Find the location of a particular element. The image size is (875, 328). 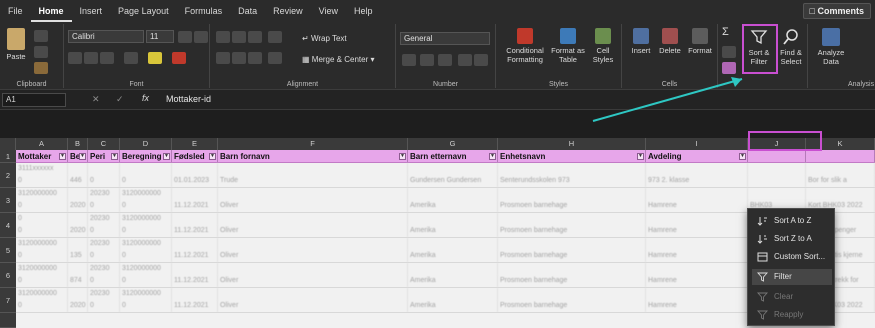

header-cell: Peri ▼ is located at coordinates (104, 156).